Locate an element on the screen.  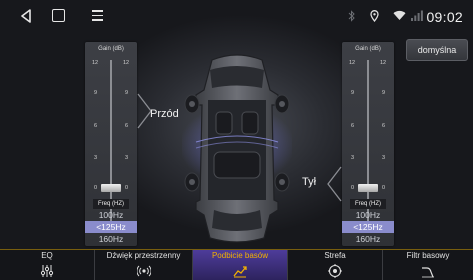
default-button: domyślna is located at coordinates (437, 50).